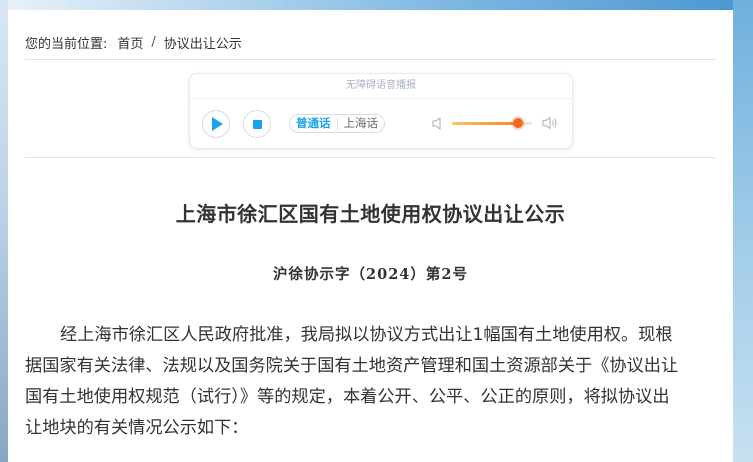 This screenshot has width=753, height=462. I want to click on language-option-mandarin: 普通话, so click(313, 123).